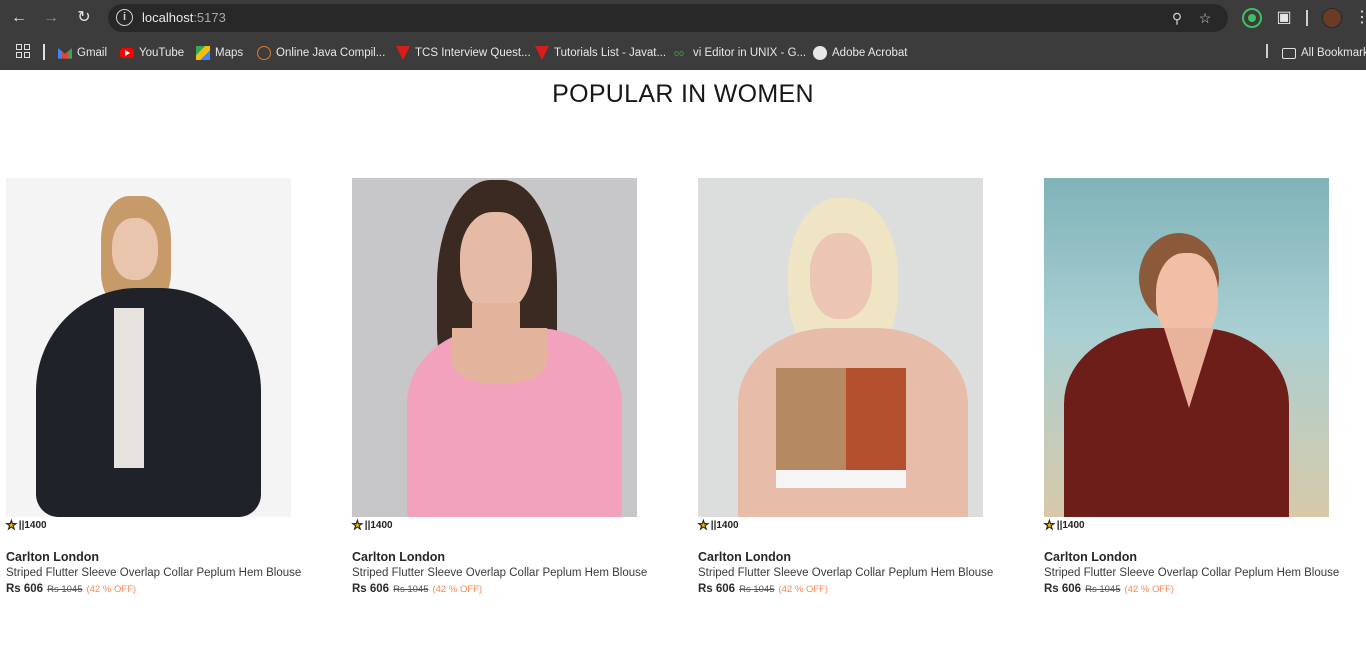 Image resolution: width=1366 pixels, height=664 pixels. What do you see at coordinates (148, 402) in the screenshot?
I see `fur-jacket-shape` at bounding box center [148, 402].